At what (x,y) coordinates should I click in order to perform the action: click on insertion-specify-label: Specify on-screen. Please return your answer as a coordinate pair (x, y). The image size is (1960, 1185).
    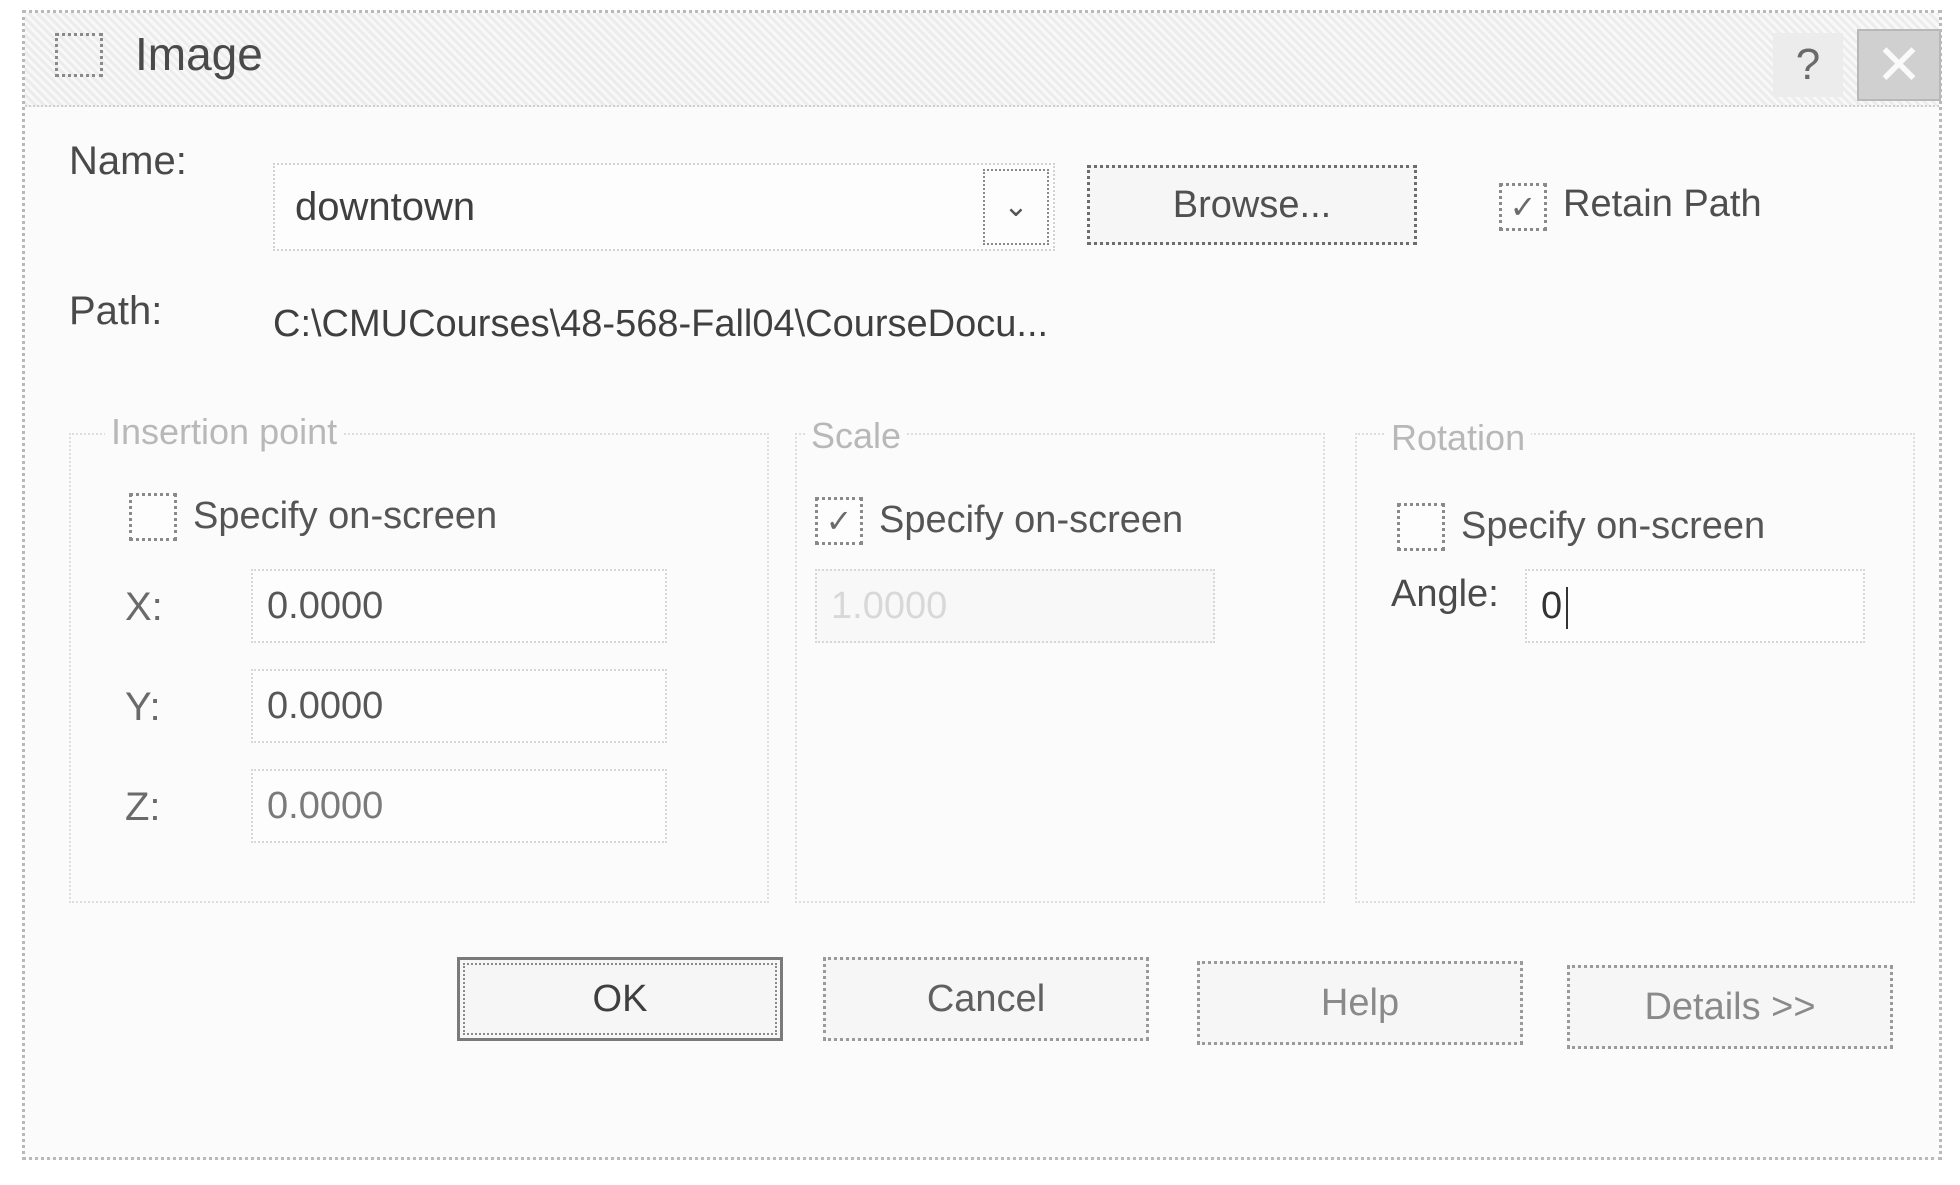
    Looking at the image, I should click on (345, 516).